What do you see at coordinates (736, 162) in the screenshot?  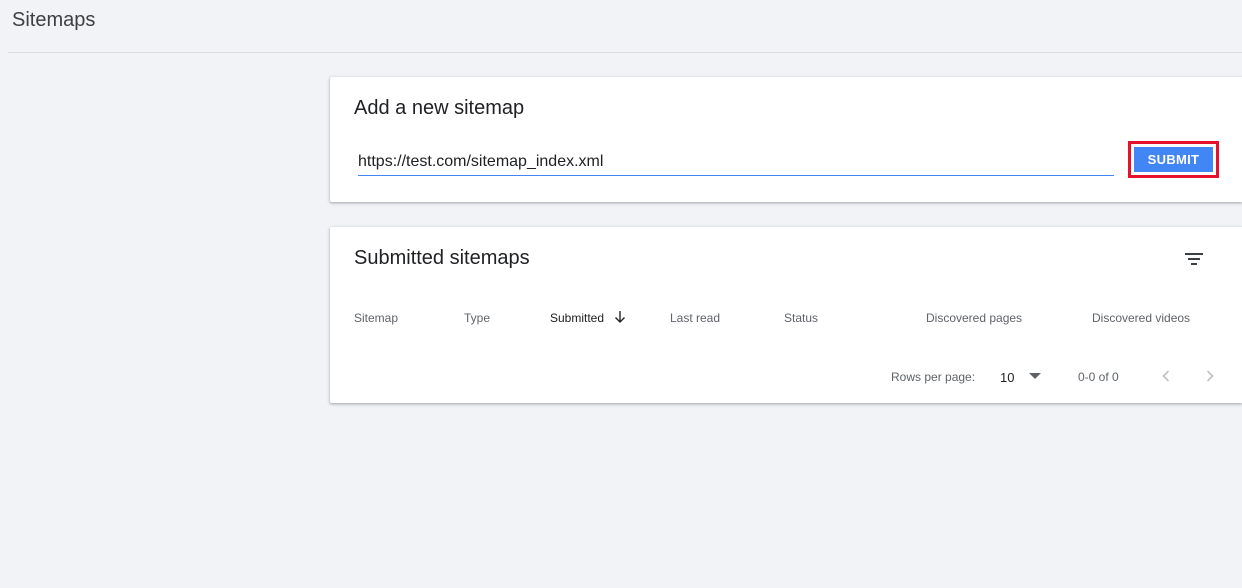 I see `sitemap-url-input` at bounding box center [736, 162].